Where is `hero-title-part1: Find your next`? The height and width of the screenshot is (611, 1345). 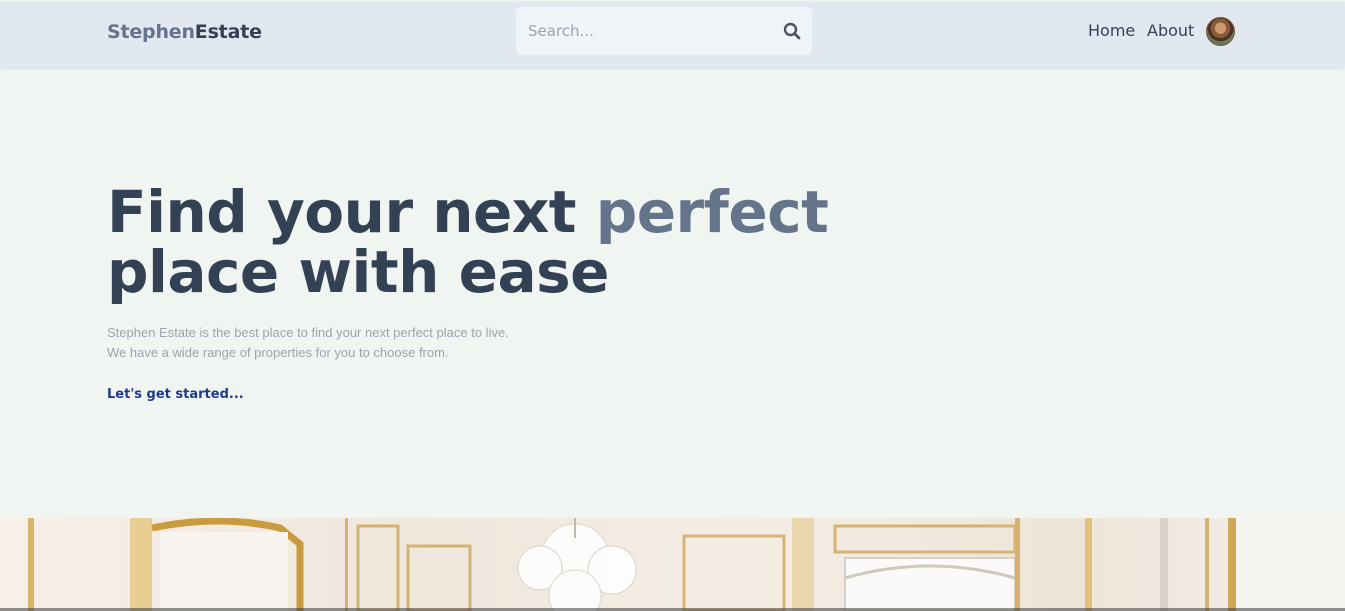 hero-title-part1: Find your next is located at coordinates (351, 212).